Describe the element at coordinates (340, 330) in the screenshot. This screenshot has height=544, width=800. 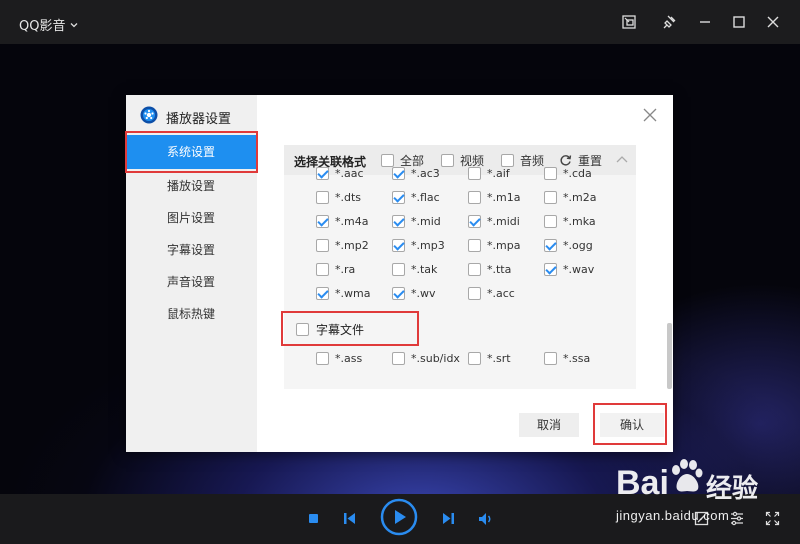
I see `subtitle-files-label: 字幕文件` at that location.